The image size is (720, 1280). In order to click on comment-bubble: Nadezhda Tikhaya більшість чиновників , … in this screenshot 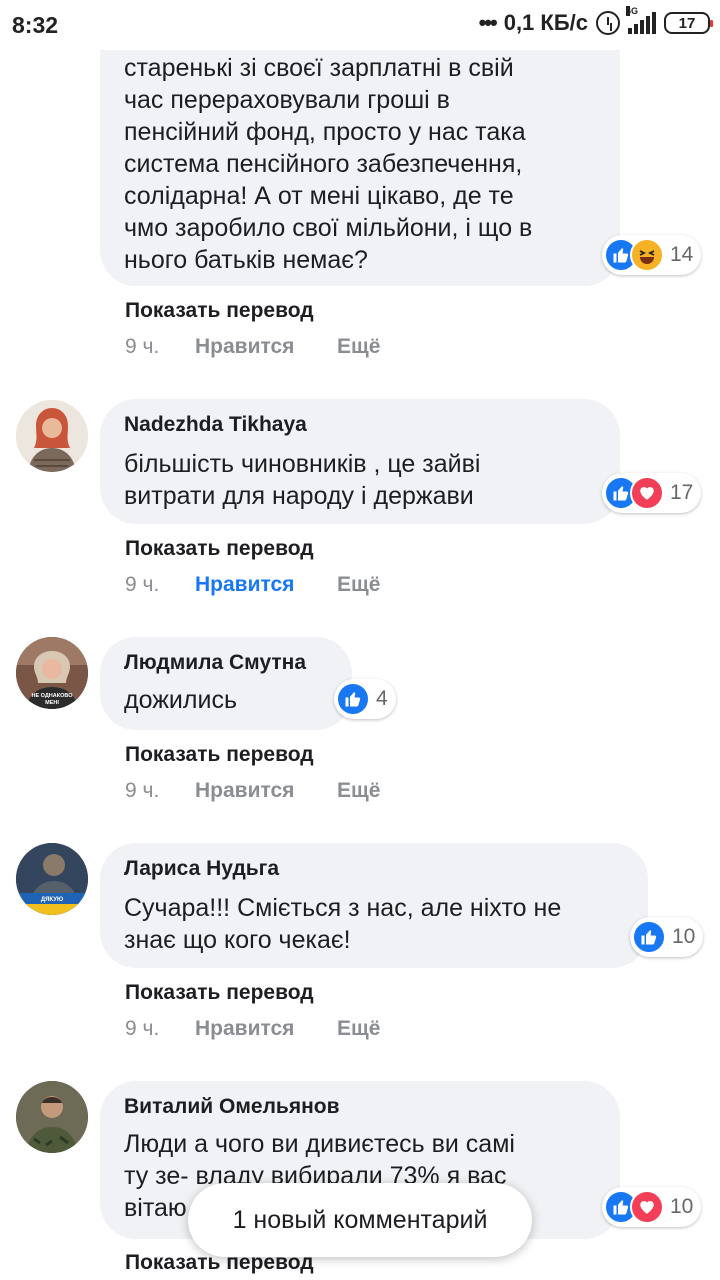, I will do `click(360, 461)`.